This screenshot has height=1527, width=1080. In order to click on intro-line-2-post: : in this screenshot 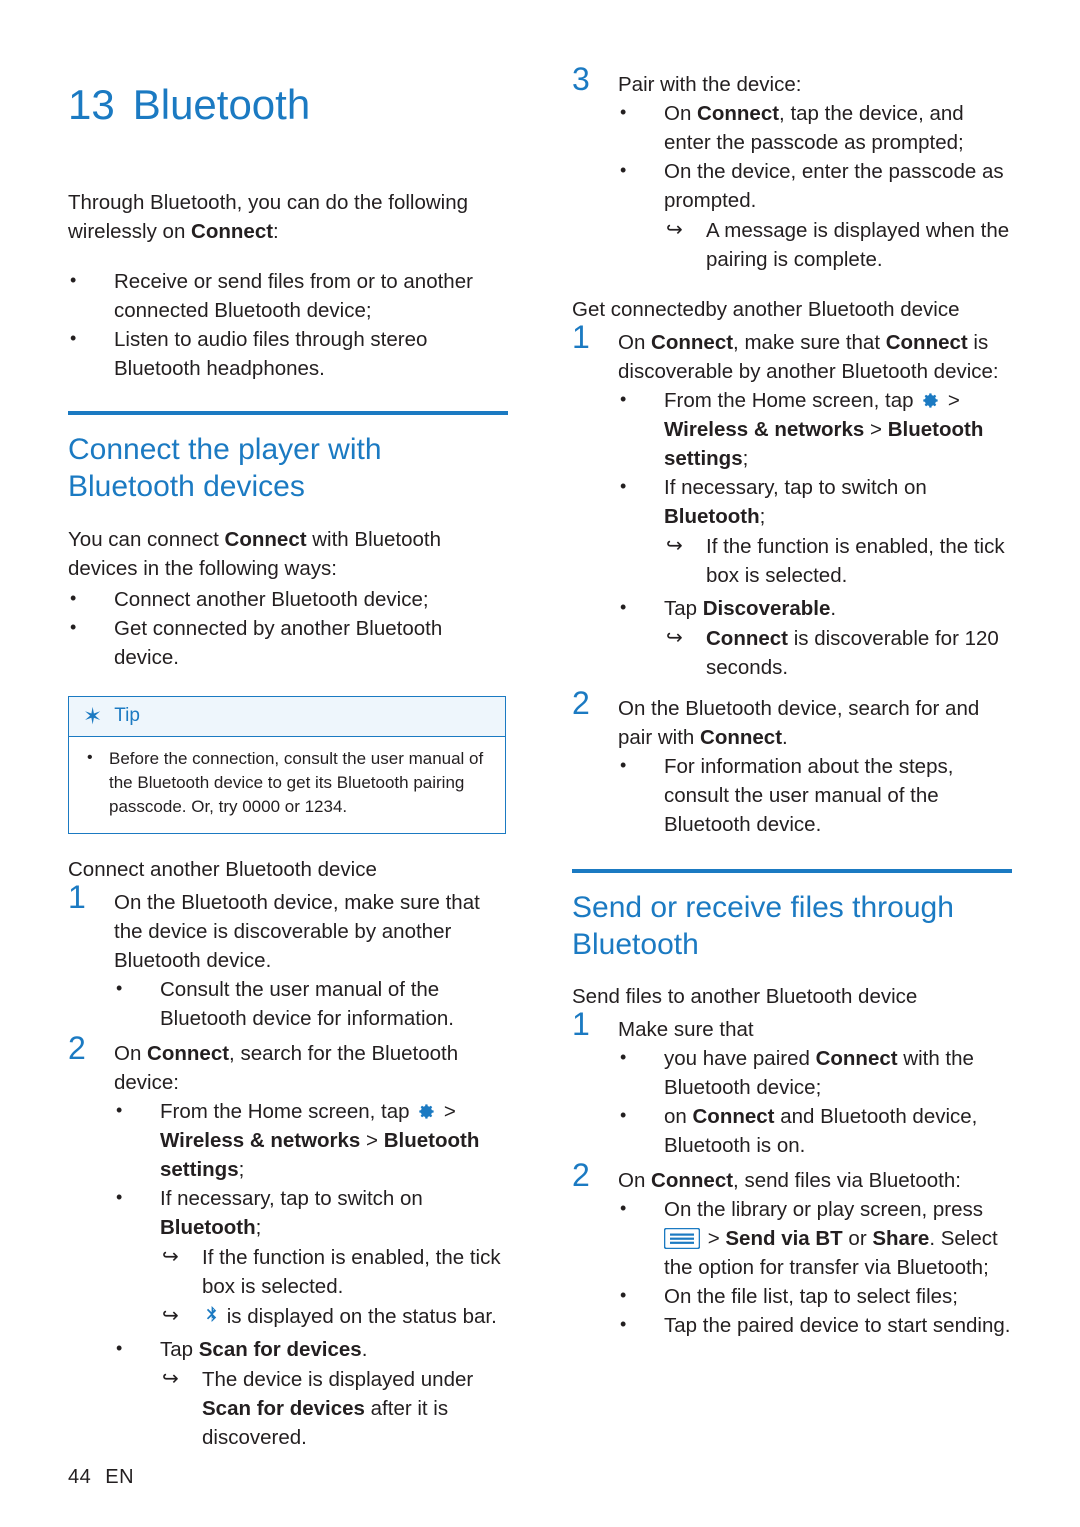, I will do `click(276, 231)`.